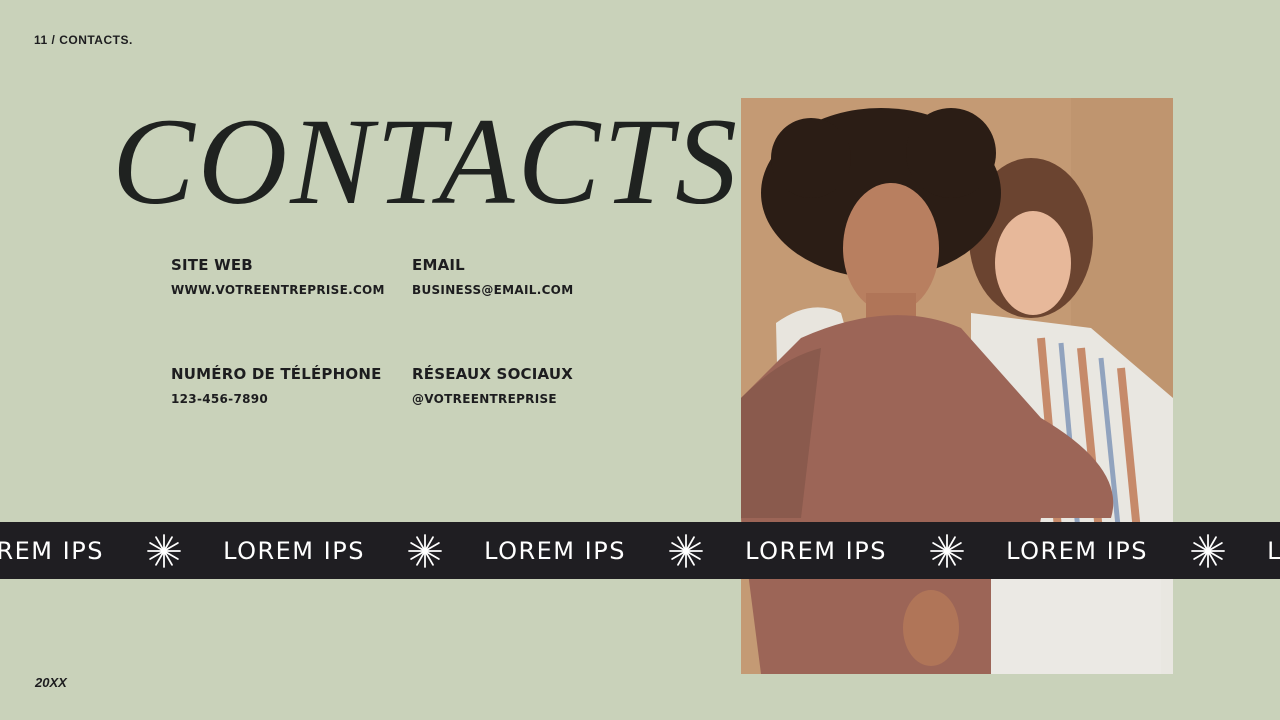 This screenshot has width=1280, height=720. Describe the element at coordinates (492, 276) in the screenshot. I see `contact-email: EMAIL BUSINESS@EMAIL.COM` at that location.